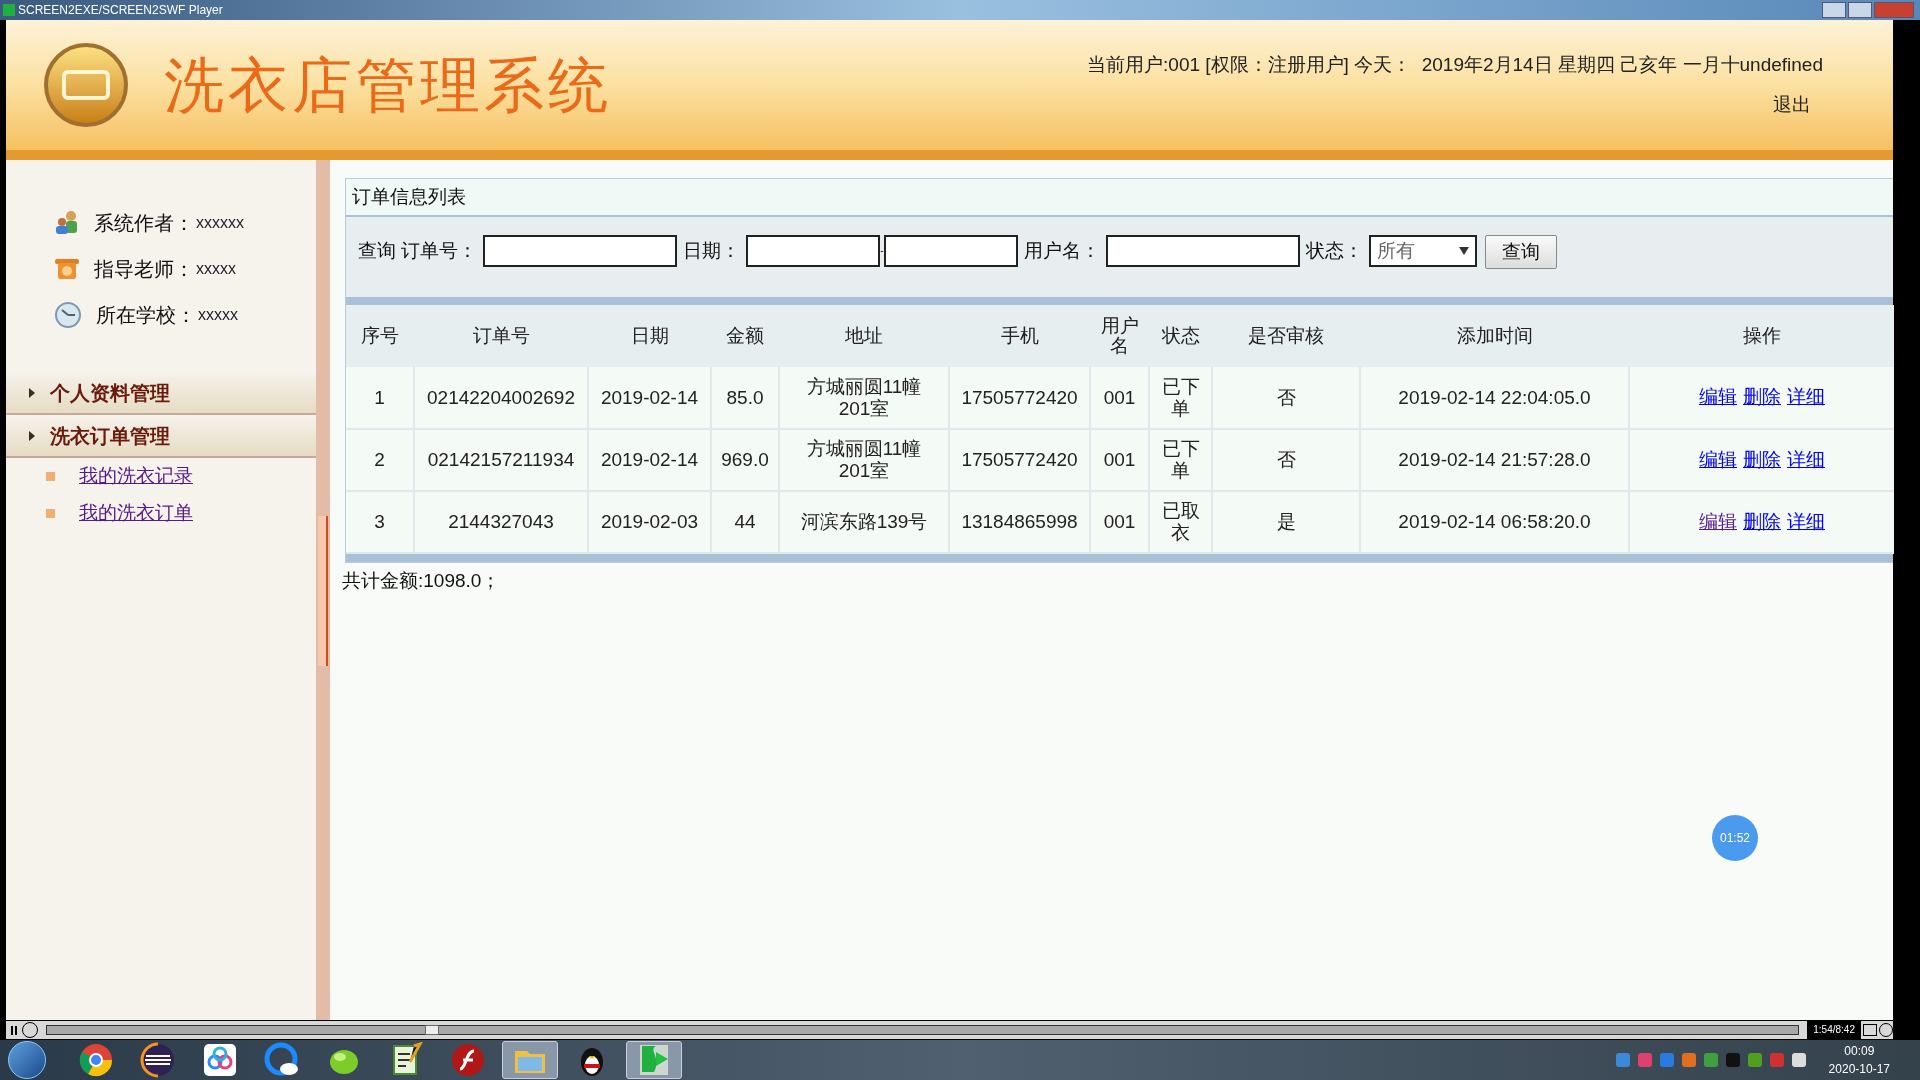  I want to click on order-number-field, so click(580, 251).